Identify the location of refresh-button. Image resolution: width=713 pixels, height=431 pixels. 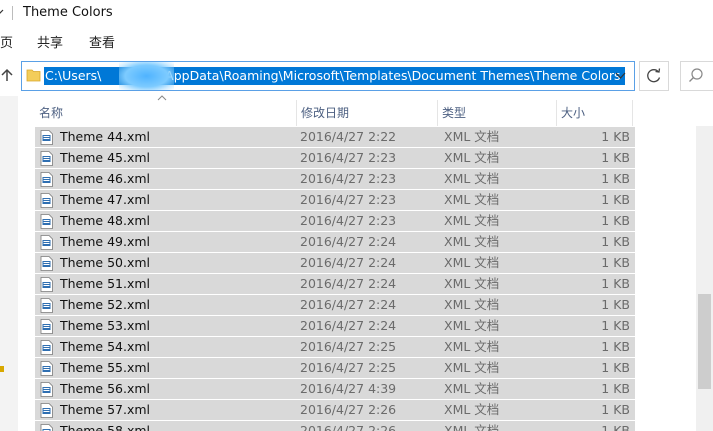
(654, 76).